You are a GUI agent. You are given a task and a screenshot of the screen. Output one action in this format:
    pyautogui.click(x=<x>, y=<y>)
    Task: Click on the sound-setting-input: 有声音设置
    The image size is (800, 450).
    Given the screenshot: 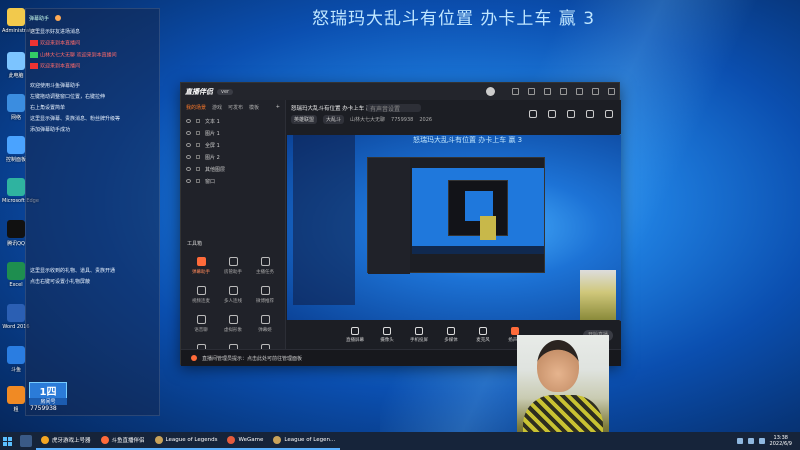 What is the action you would take?
    pyautogui.click(x=394, y=108)
    